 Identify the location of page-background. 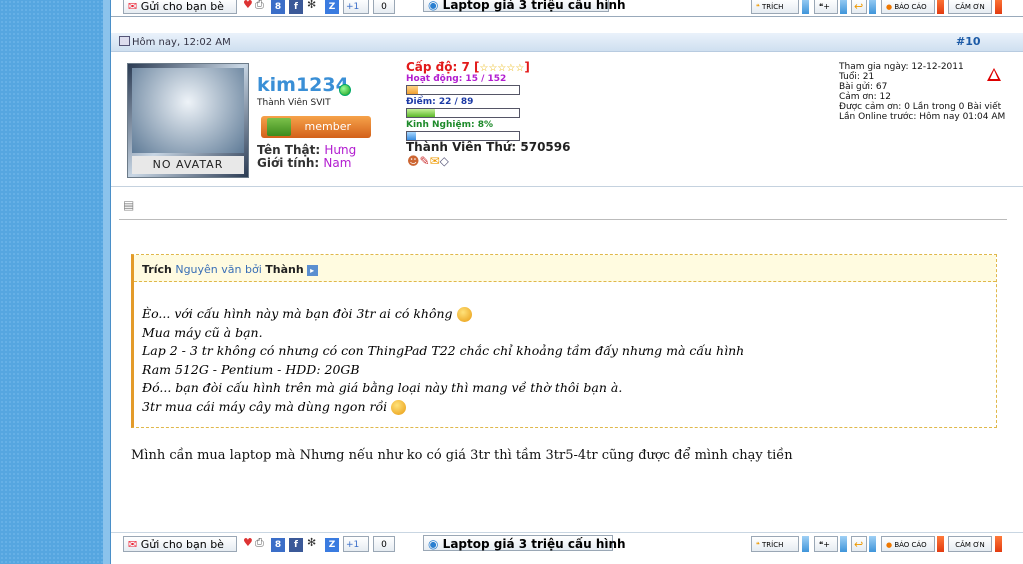
(51, 282).